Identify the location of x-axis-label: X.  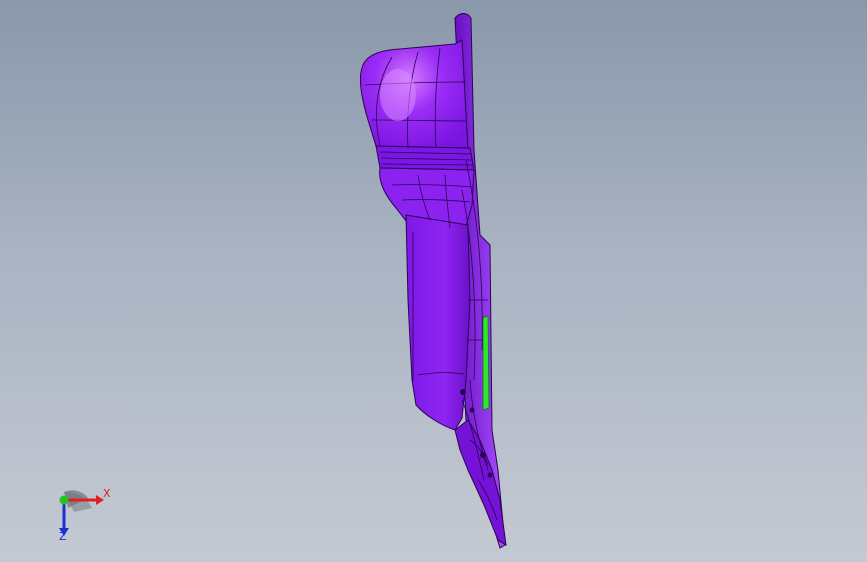
(107, 493).